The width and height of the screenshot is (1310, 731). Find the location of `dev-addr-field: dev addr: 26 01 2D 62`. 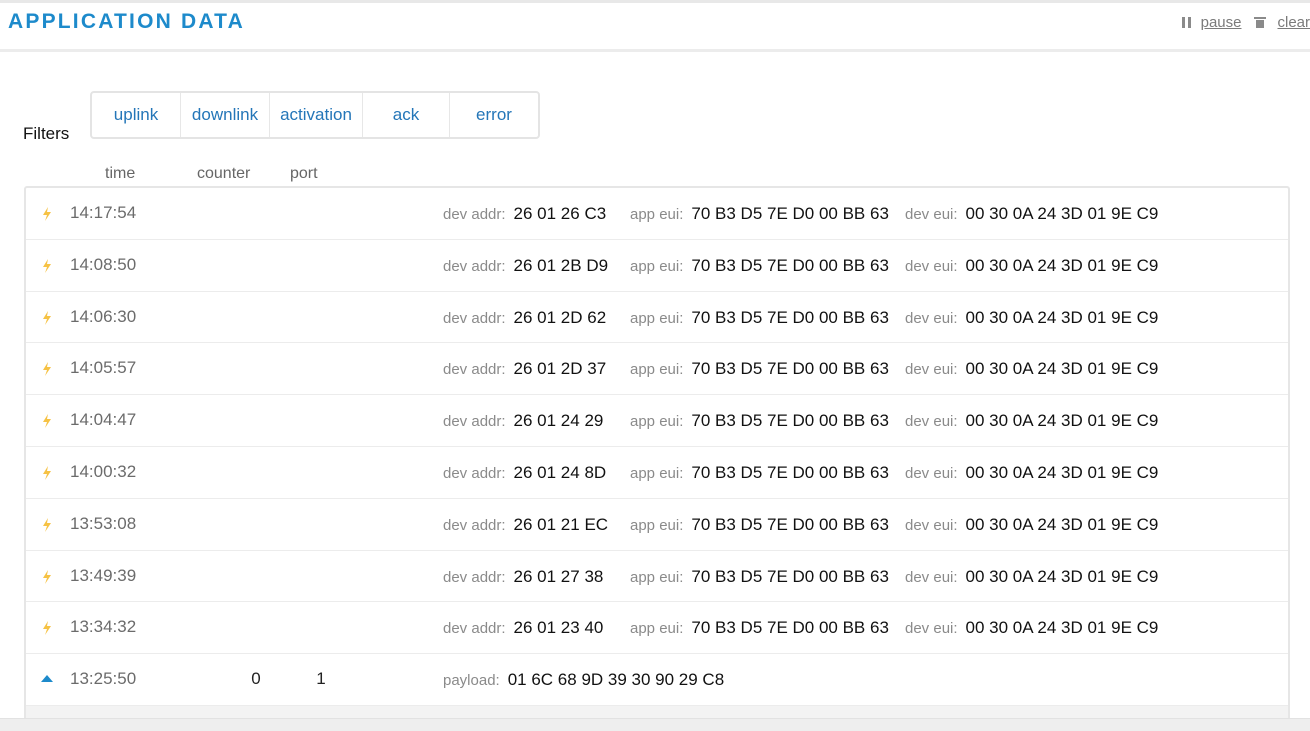

dev-addr-field: dev addr: 26 01 2D 62 is located at coordinates (524, 318).